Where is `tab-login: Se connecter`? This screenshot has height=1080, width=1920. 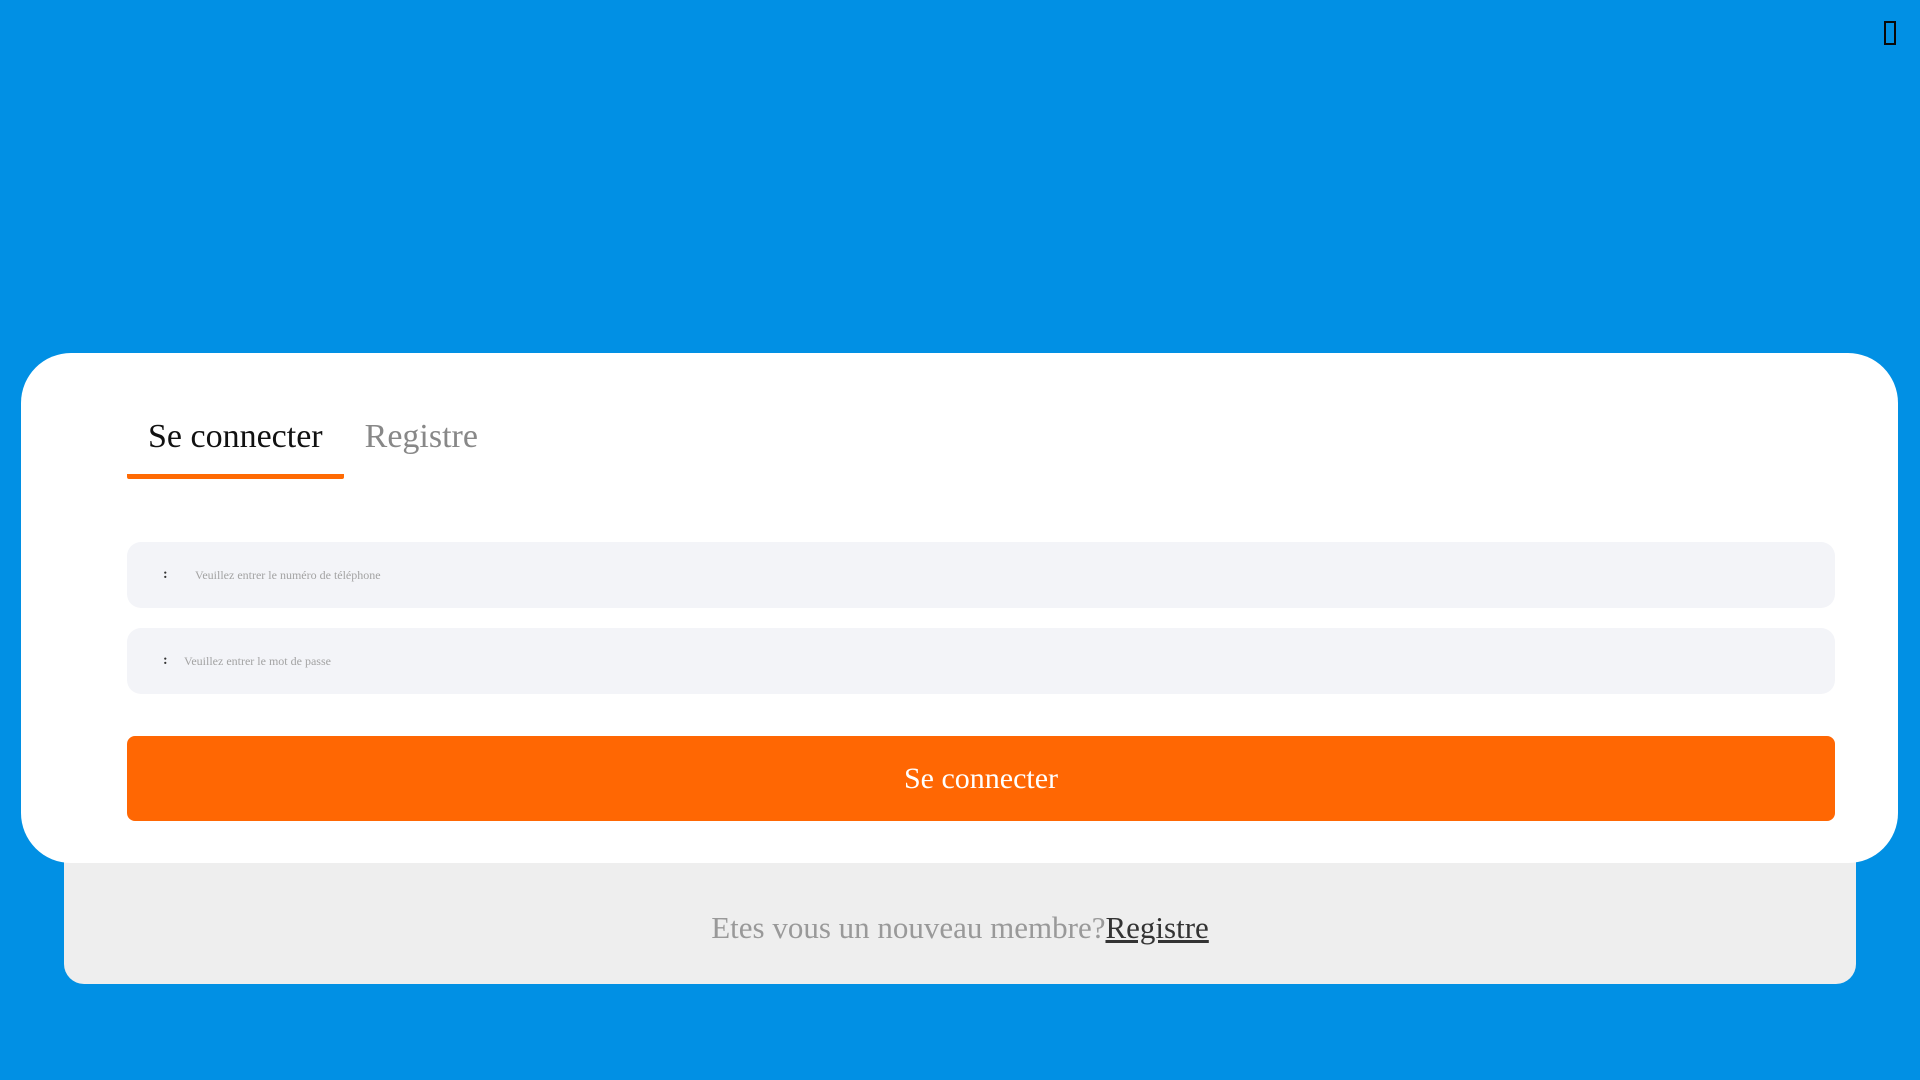
tab-login: Se connecter is located at coordinates (235, 444).